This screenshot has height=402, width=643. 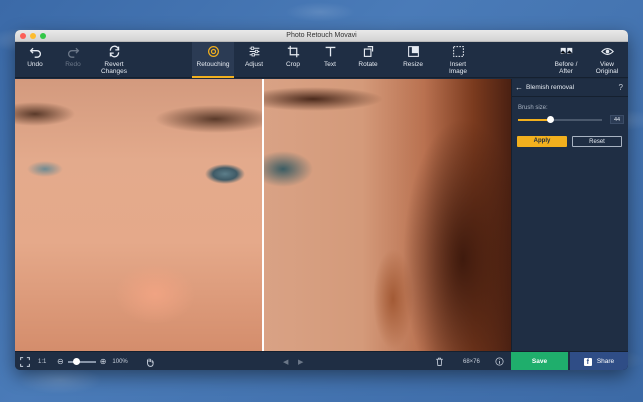 I want to click on insert-image-button: Insert Image, so click(x=458, y=60).